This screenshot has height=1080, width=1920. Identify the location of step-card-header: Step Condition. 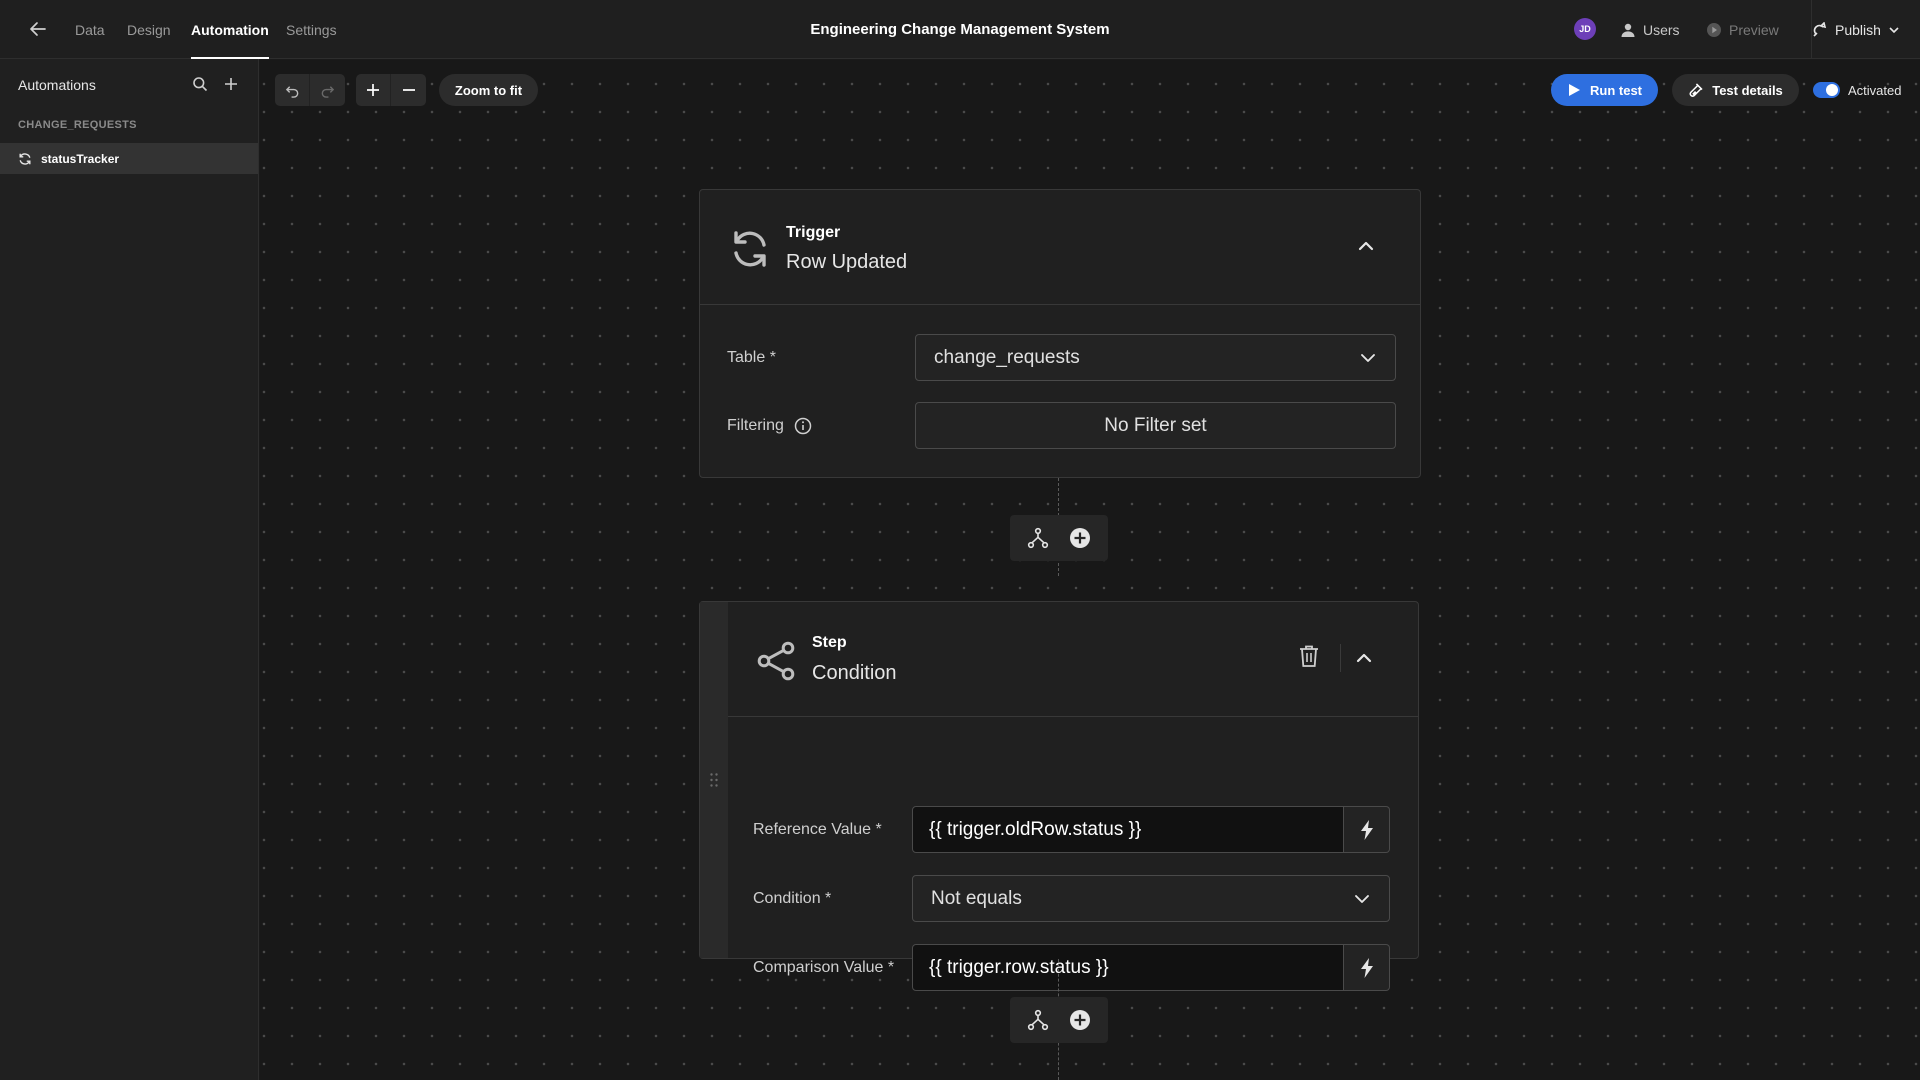
(1073, 659).